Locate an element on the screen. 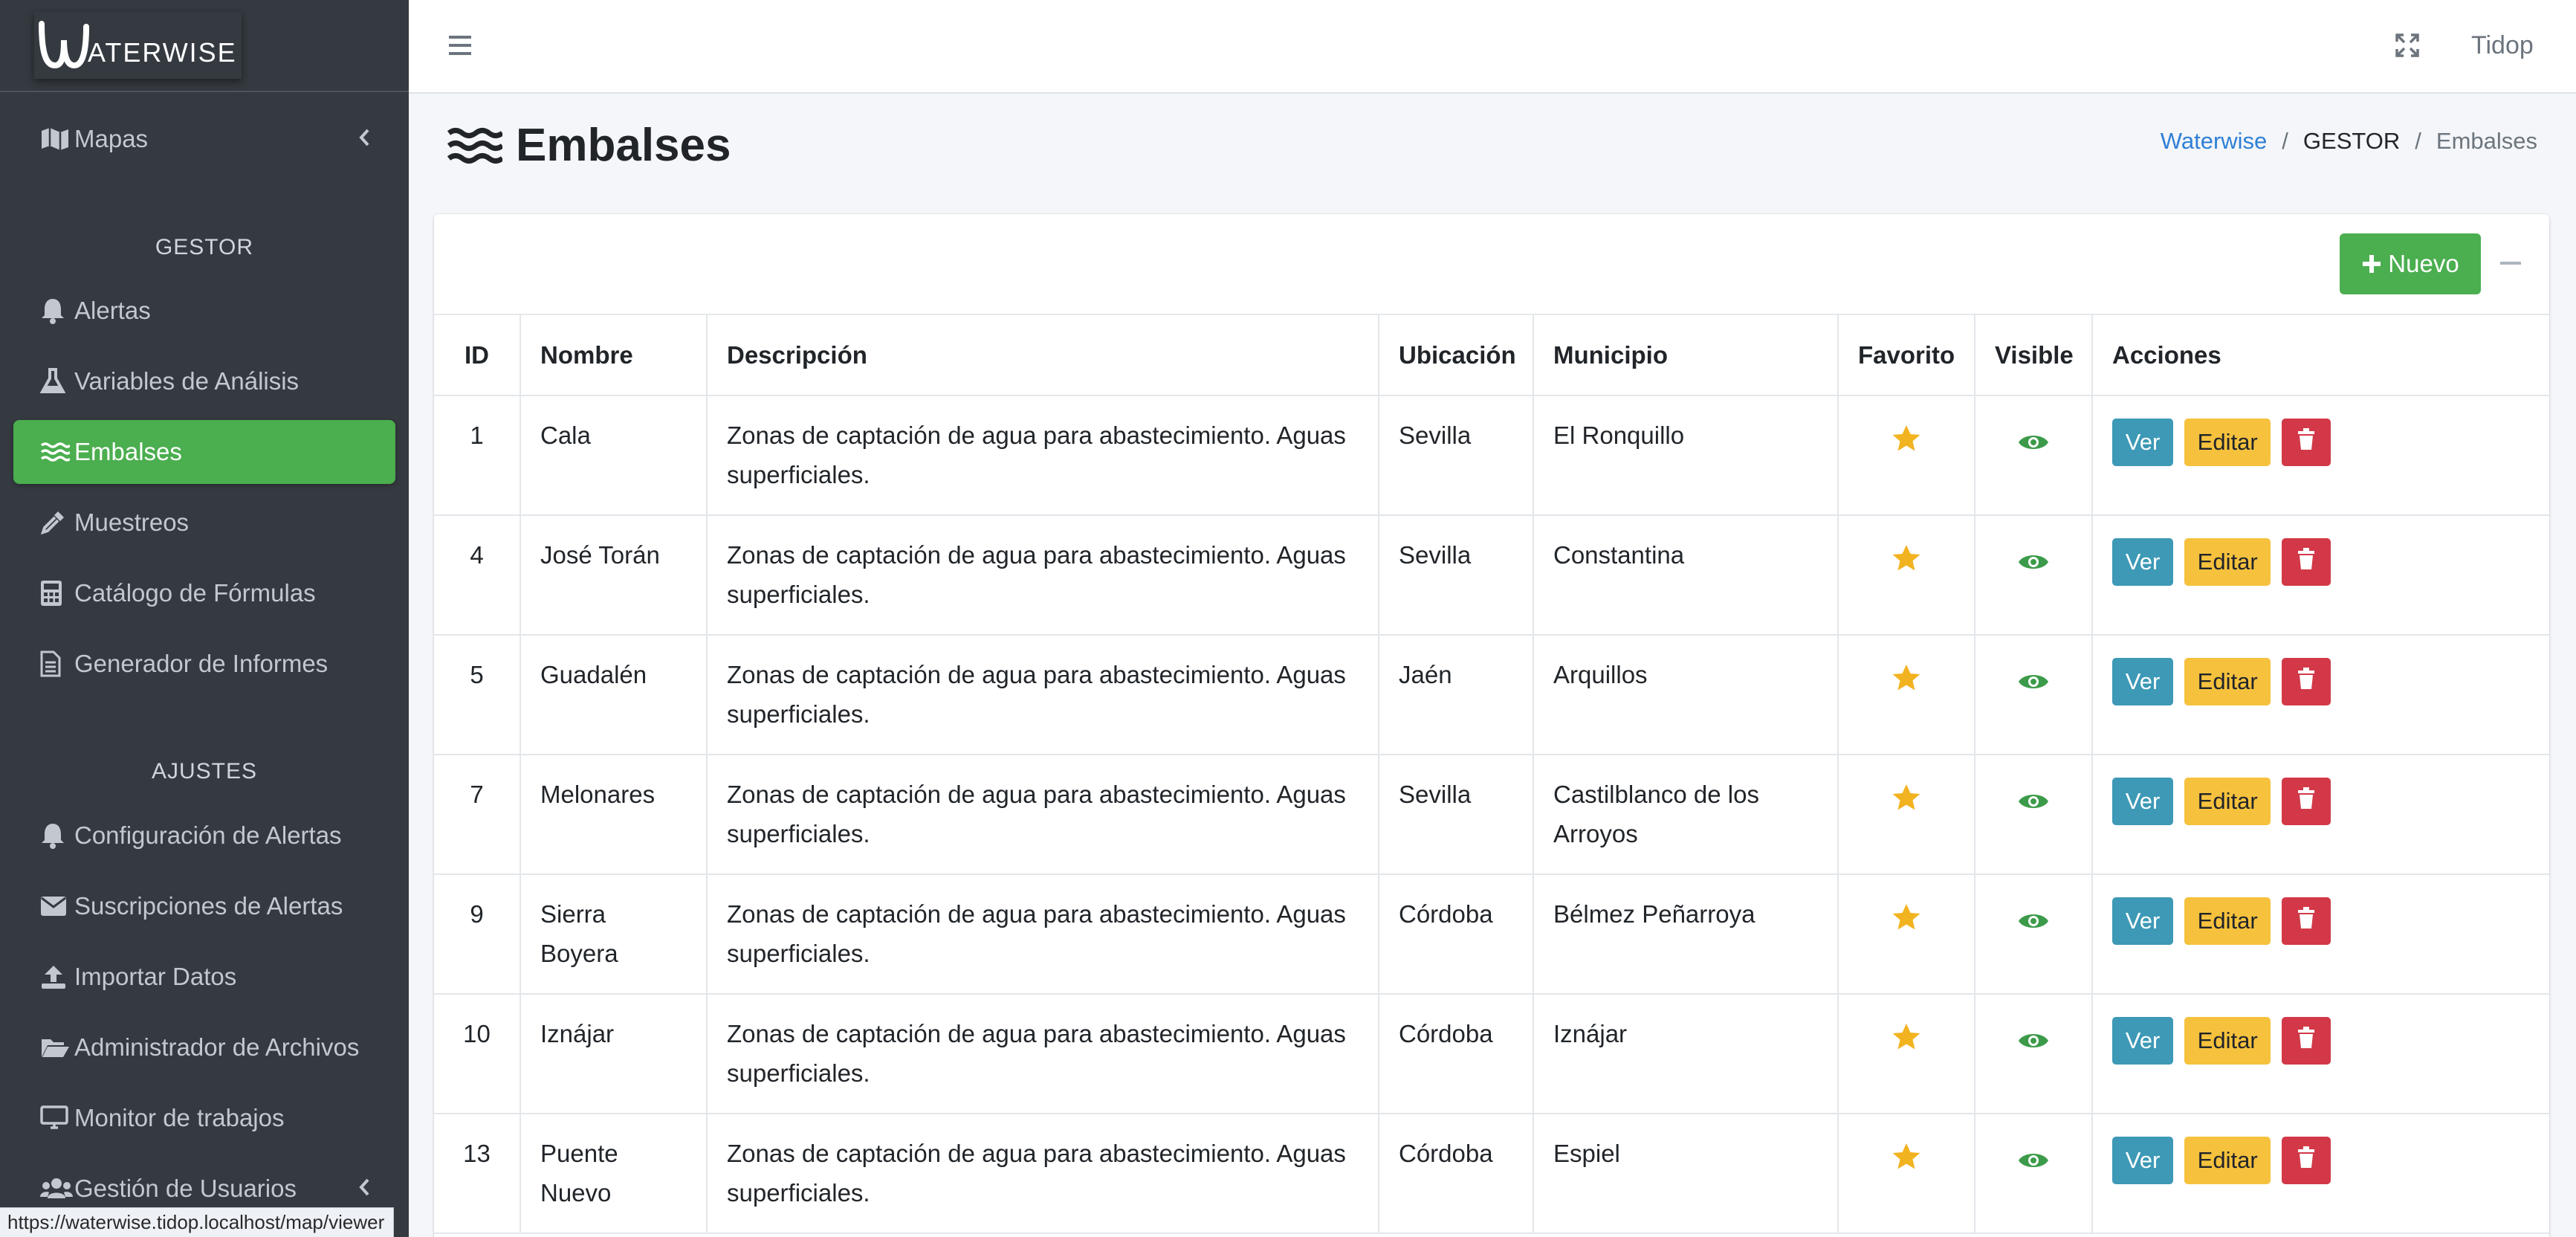  upload-icon is located at coordinates (57, 977).